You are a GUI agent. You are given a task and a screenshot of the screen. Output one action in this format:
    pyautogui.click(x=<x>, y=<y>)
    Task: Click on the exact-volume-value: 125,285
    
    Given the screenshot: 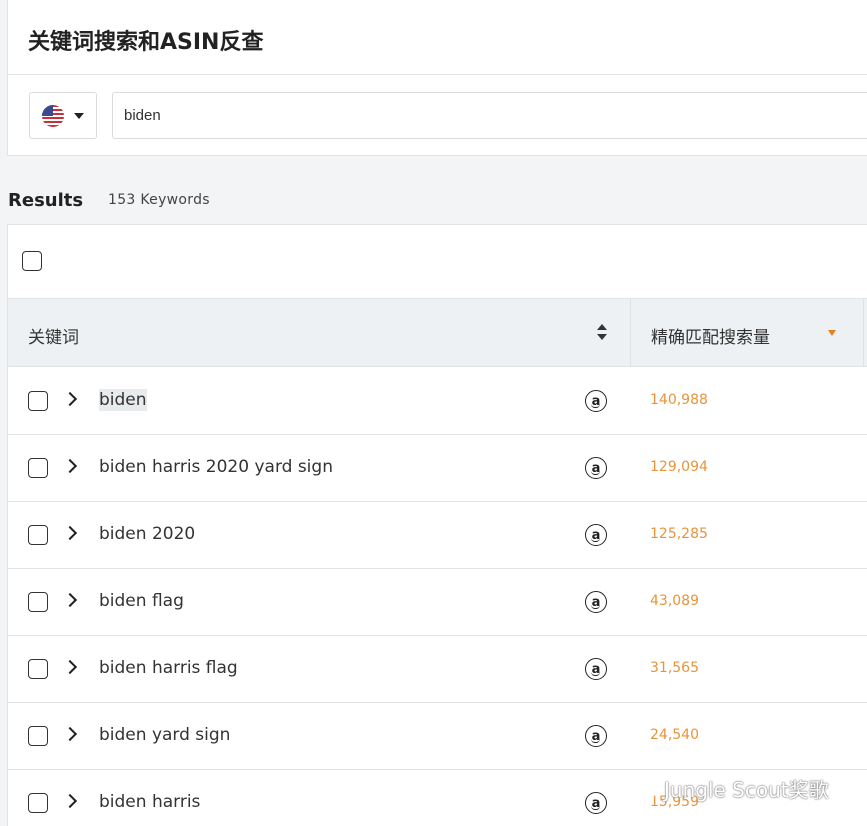 What is the action you would take?
    pyautogui.click(x=679, y=534)
    